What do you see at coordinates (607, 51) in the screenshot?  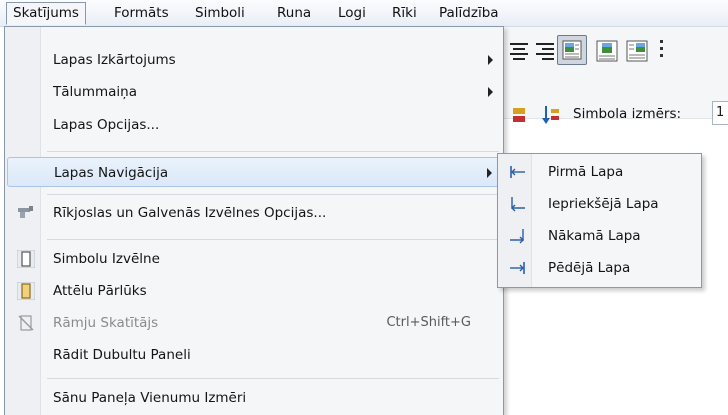 I see `image-center-icon` at bounding box center [607, 51].